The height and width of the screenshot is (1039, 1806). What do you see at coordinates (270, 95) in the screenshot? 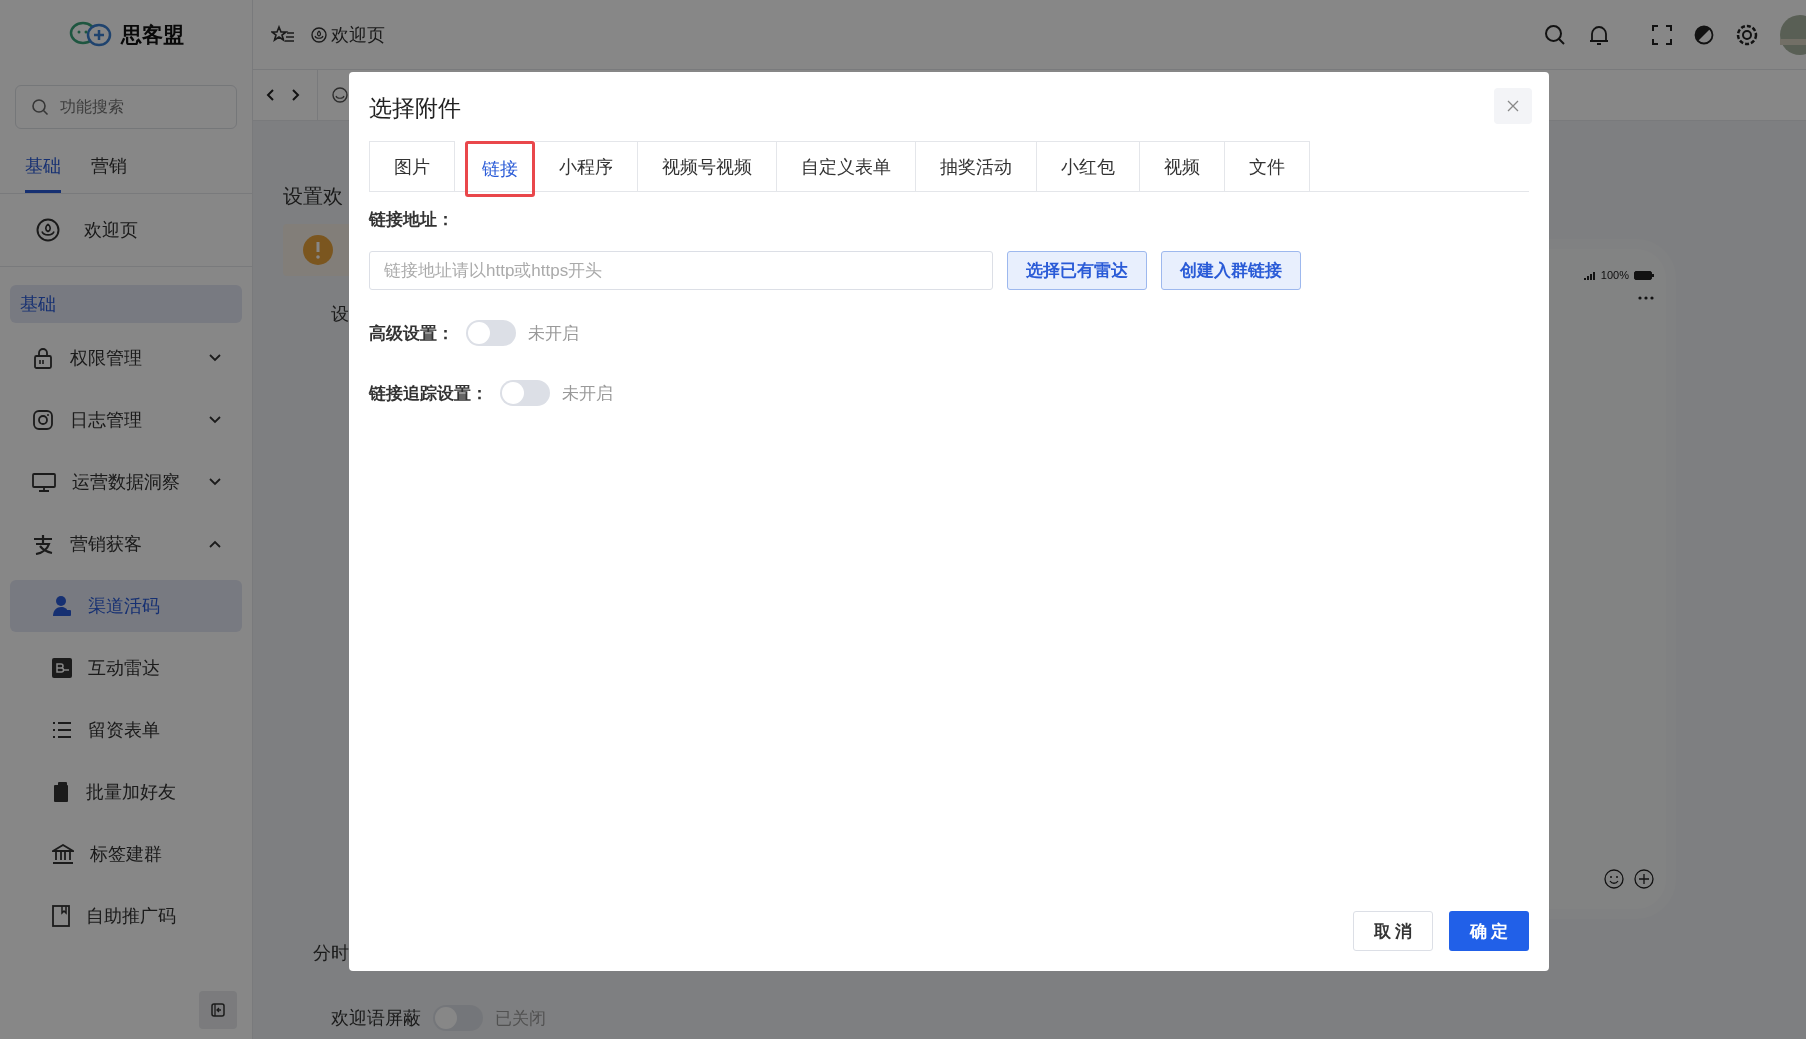
I see `chevron-left-icon` at bounding box center [270, 95].